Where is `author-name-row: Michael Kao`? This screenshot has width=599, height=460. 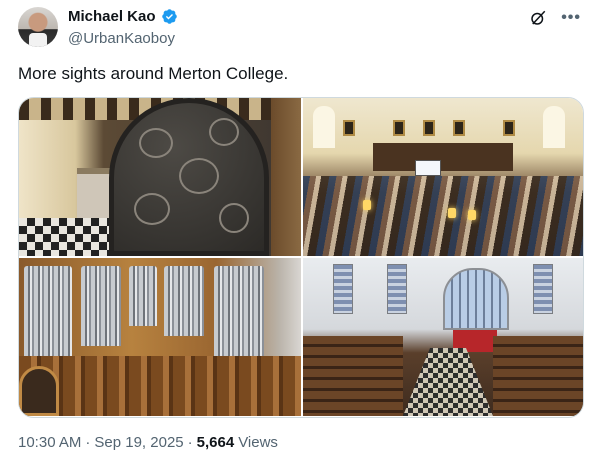 author-name-row: Michael Kao is located at coordinates (123, 16).